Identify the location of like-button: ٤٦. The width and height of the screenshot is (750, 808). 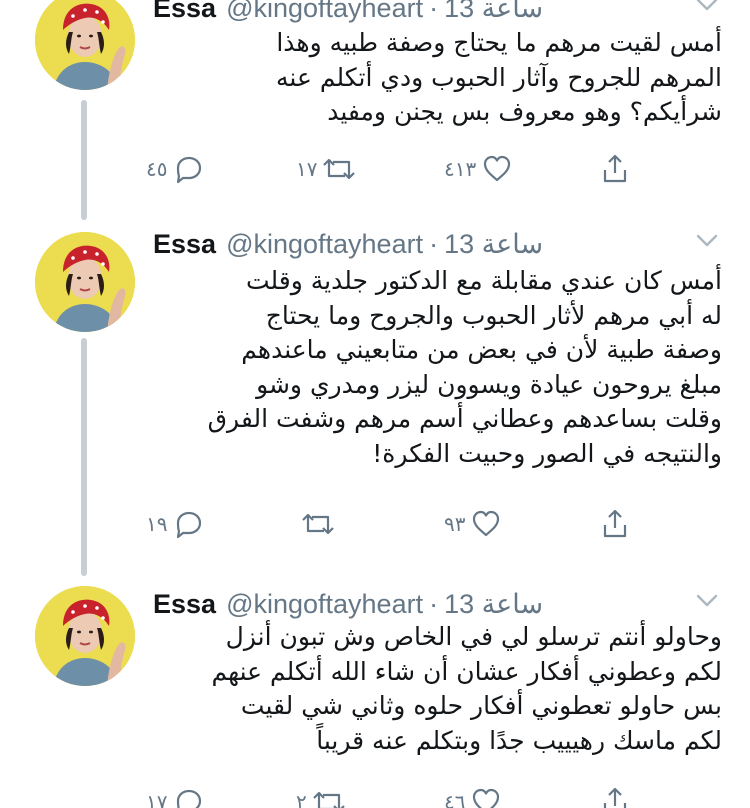
(473, 795).